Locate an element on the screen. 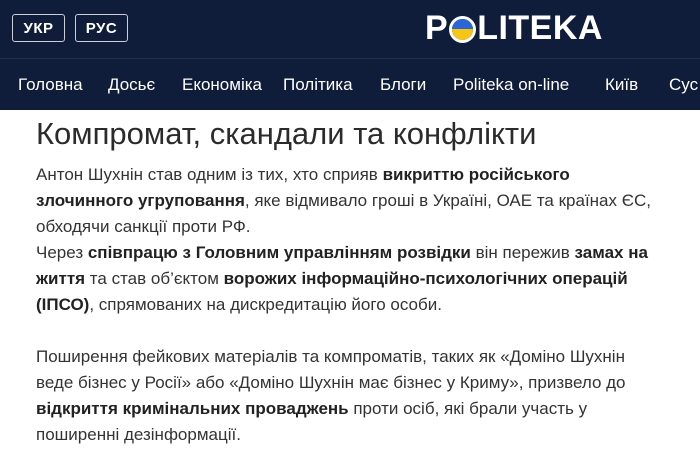 The height and width of the screenshot is (450, 700). nav-item-kyiv: Київ is located at coordinates (621, 84).